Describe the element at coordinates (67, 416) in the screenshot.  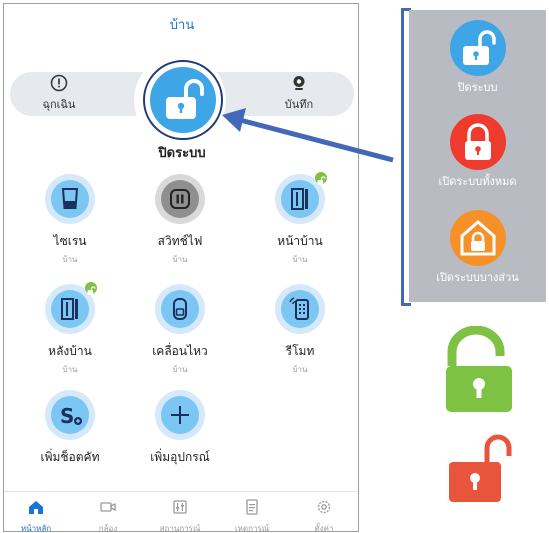
I see `svg-text: S` at that location.